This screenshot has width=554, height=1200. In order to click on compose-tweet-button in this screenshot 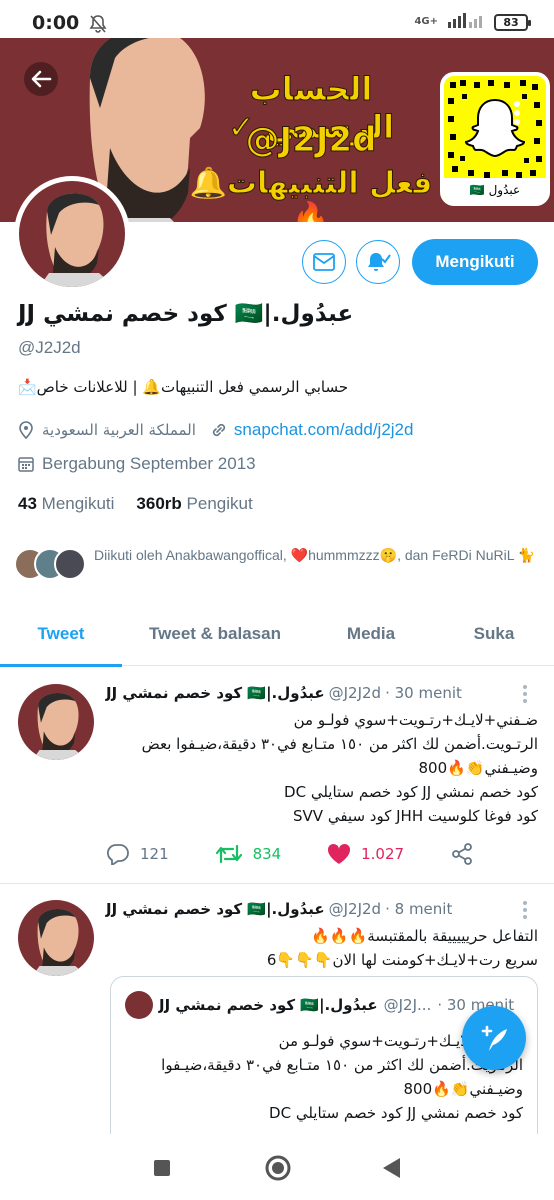, I will do `click(494, 1038)`.